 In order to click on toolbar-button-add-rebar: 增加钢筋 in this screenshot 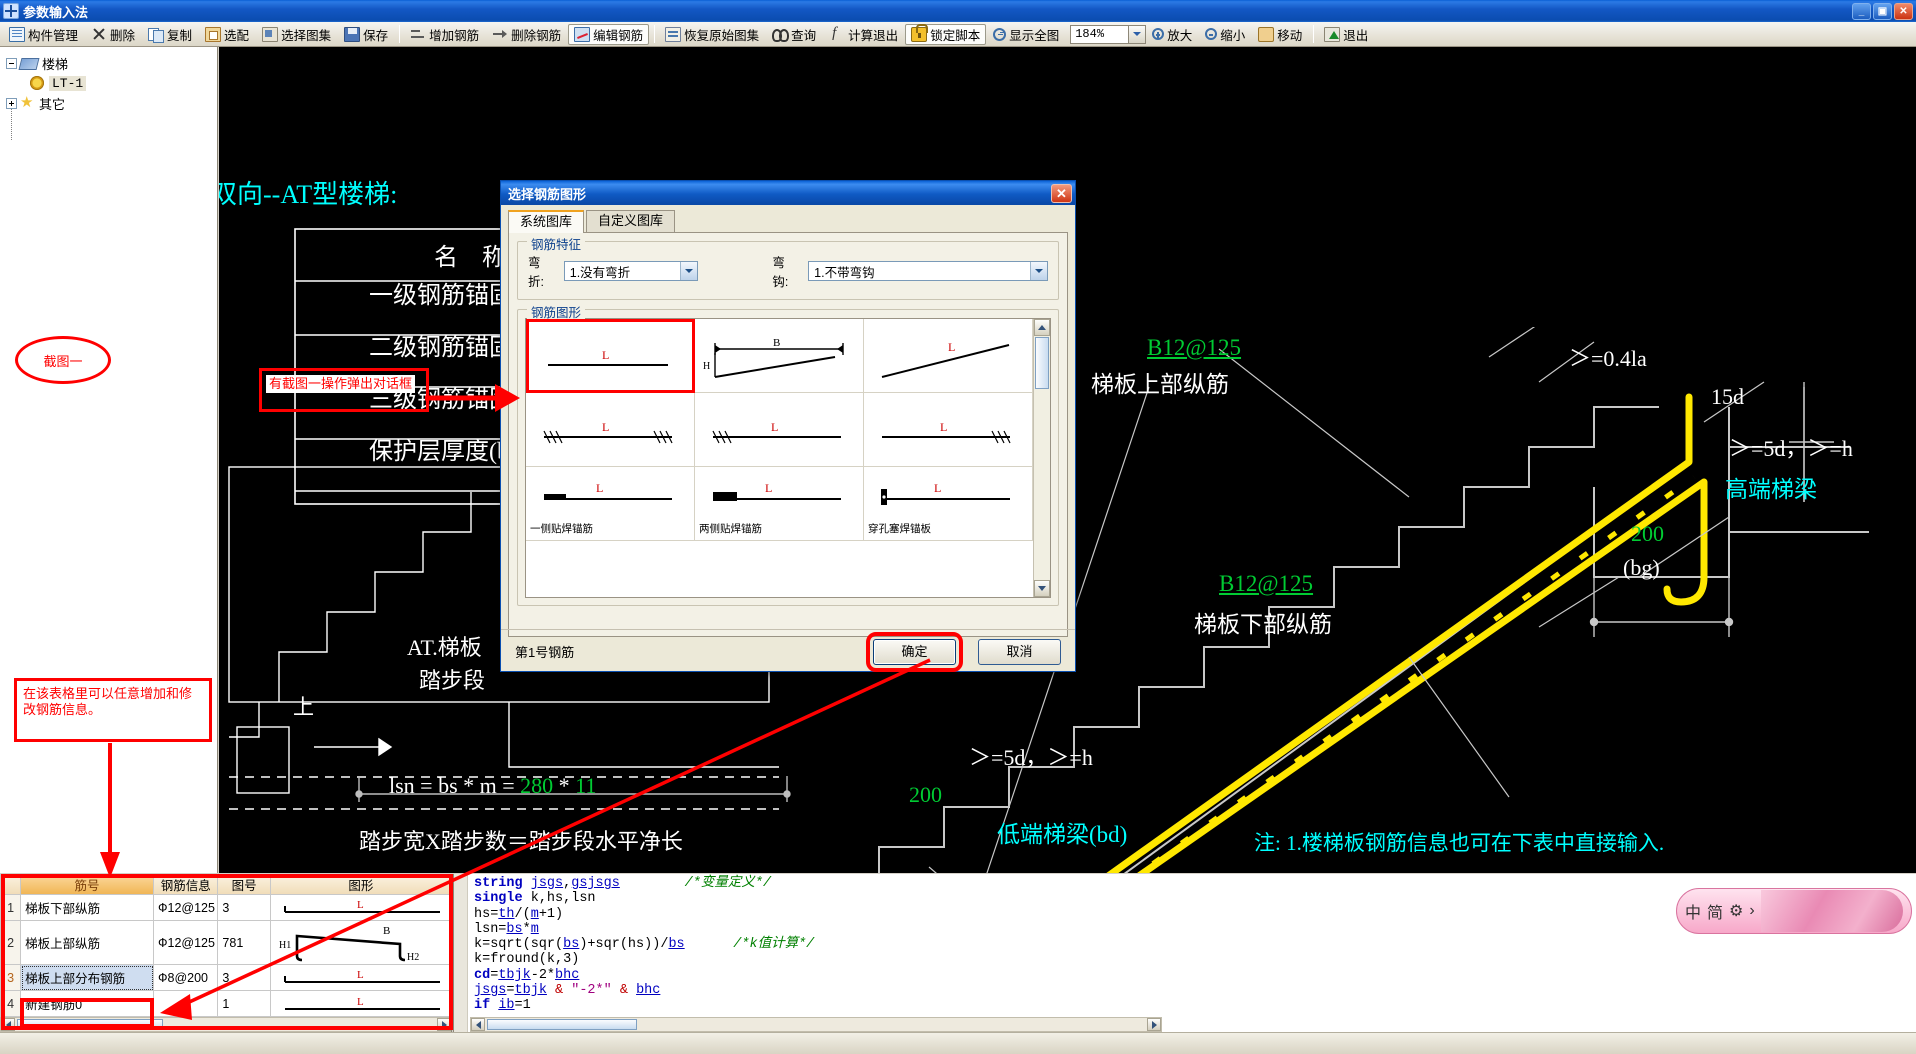, I will do `click(444, 34)`.